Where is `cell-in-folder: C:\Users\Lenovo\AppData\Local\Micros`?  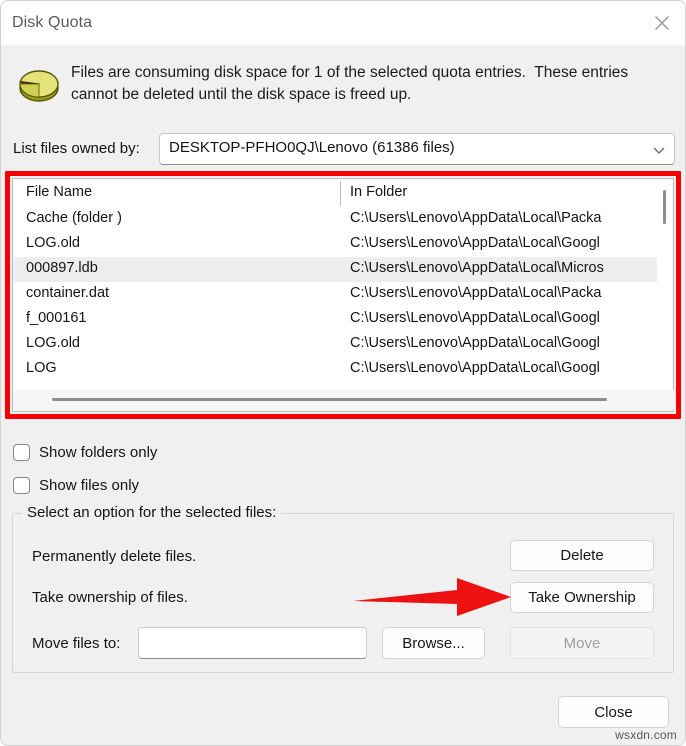 cell-in-folder: C:\Users\Lenovo\AppData\Local\Micros is located at coordinates (477, 268).